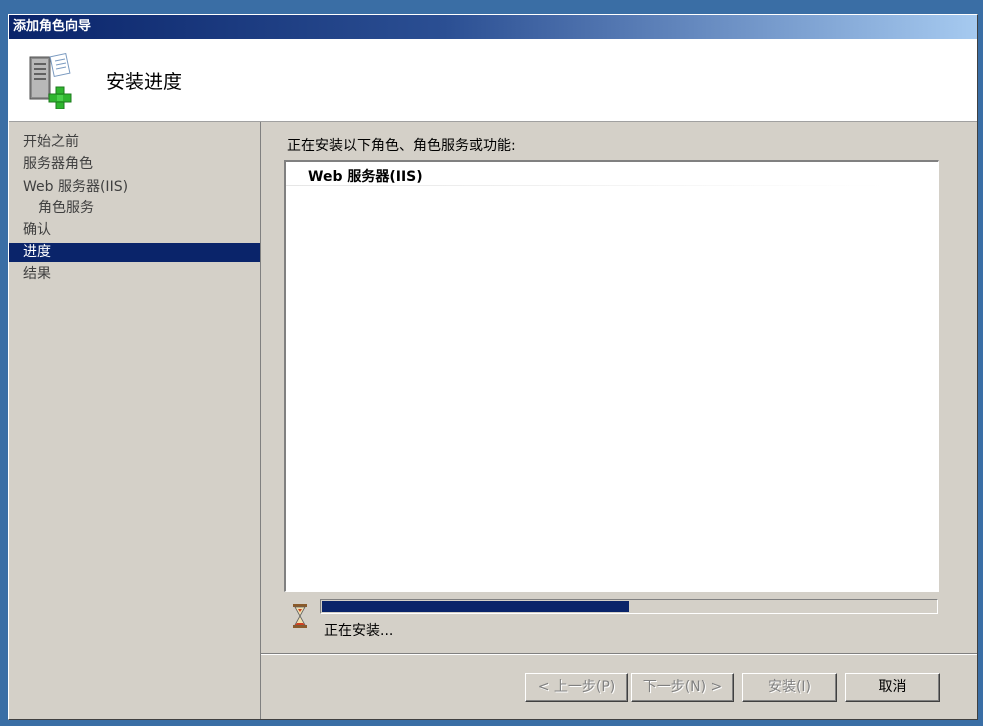 The width and height of the screenshot is (983, 726). Describe the element at coordinates (50, 81) in the screenshot. I see `server-add-icon` at that location.